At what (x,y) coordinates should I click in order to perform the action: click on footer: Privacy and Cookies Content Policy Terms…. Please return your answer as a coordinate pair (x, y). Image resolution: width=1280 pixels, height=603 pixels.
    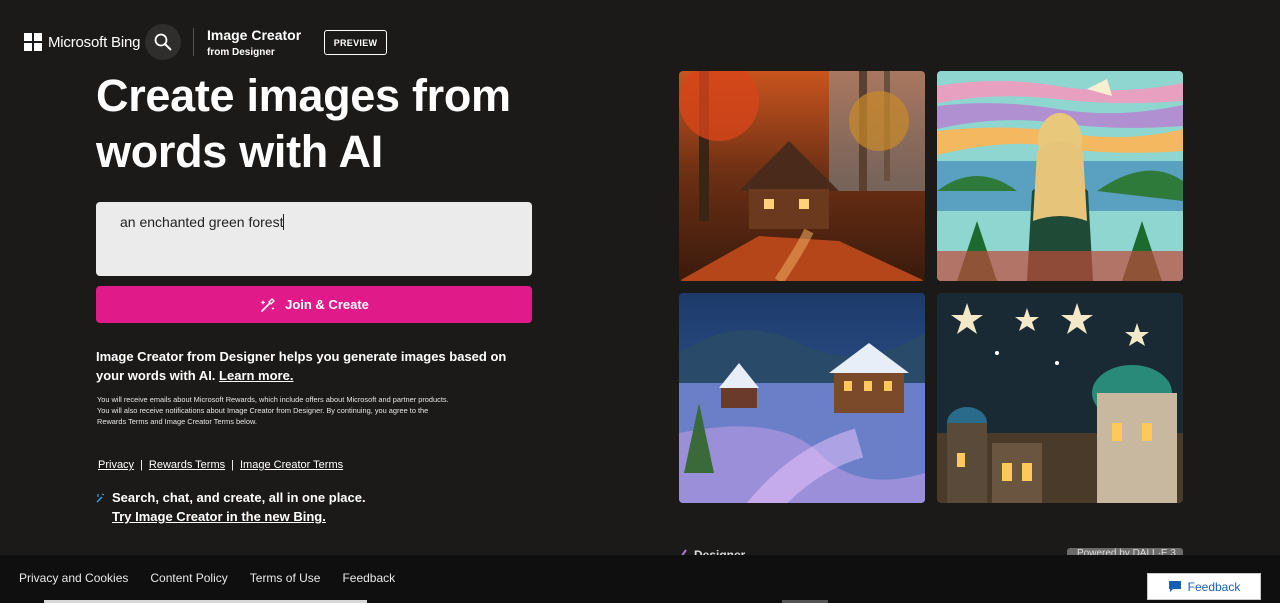
    Looking at the image, I should click on (640, 579).